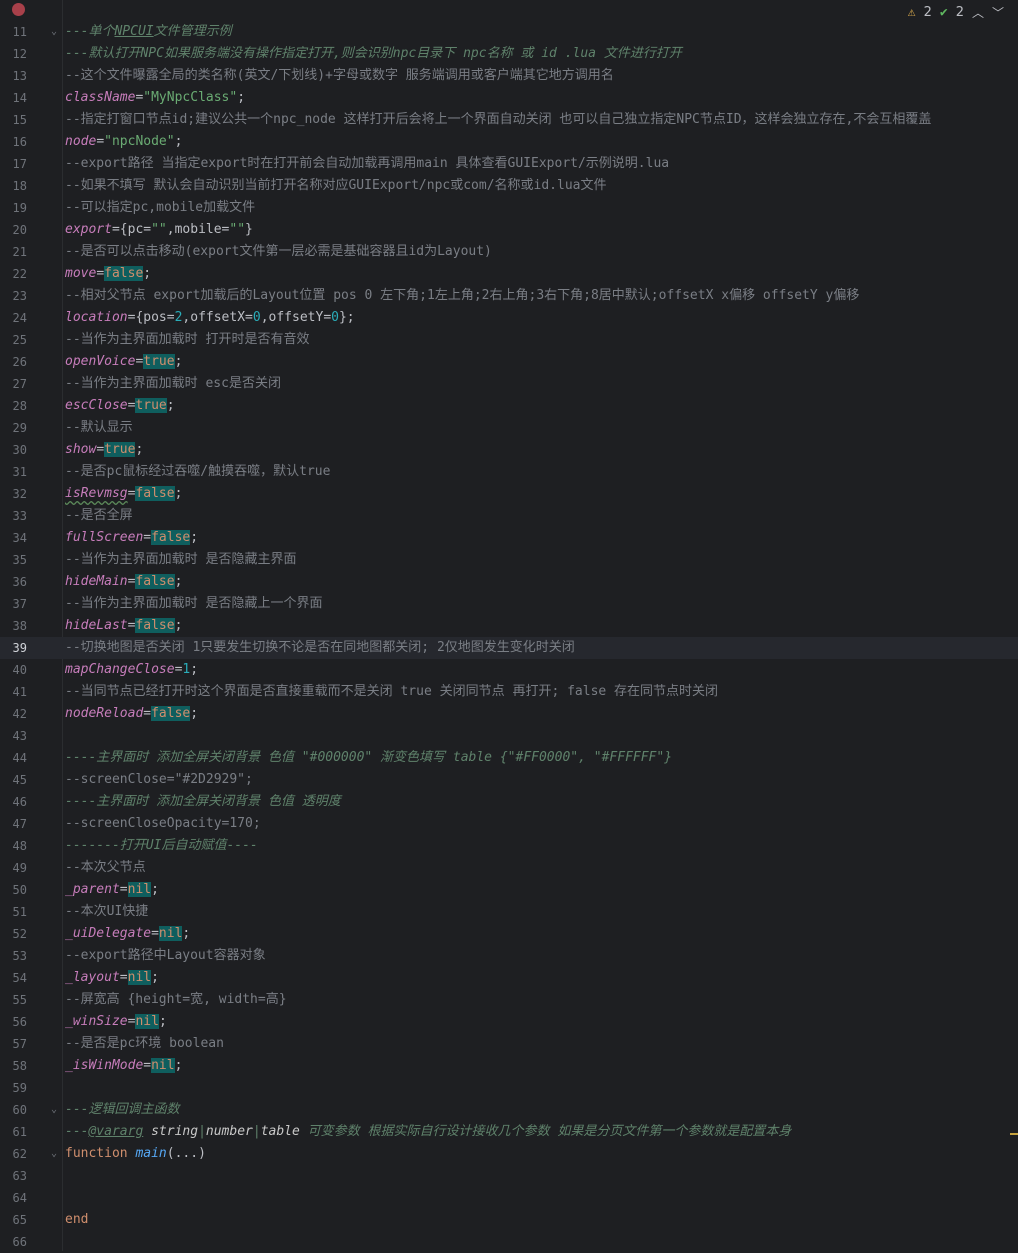 This screenshot has width=1018, height=1253. What do you see at coordinates (509, 956) in the screenshot?
I see `code-line: 53 --export路径中Layout容器对象` at bounding box center [509, 956].